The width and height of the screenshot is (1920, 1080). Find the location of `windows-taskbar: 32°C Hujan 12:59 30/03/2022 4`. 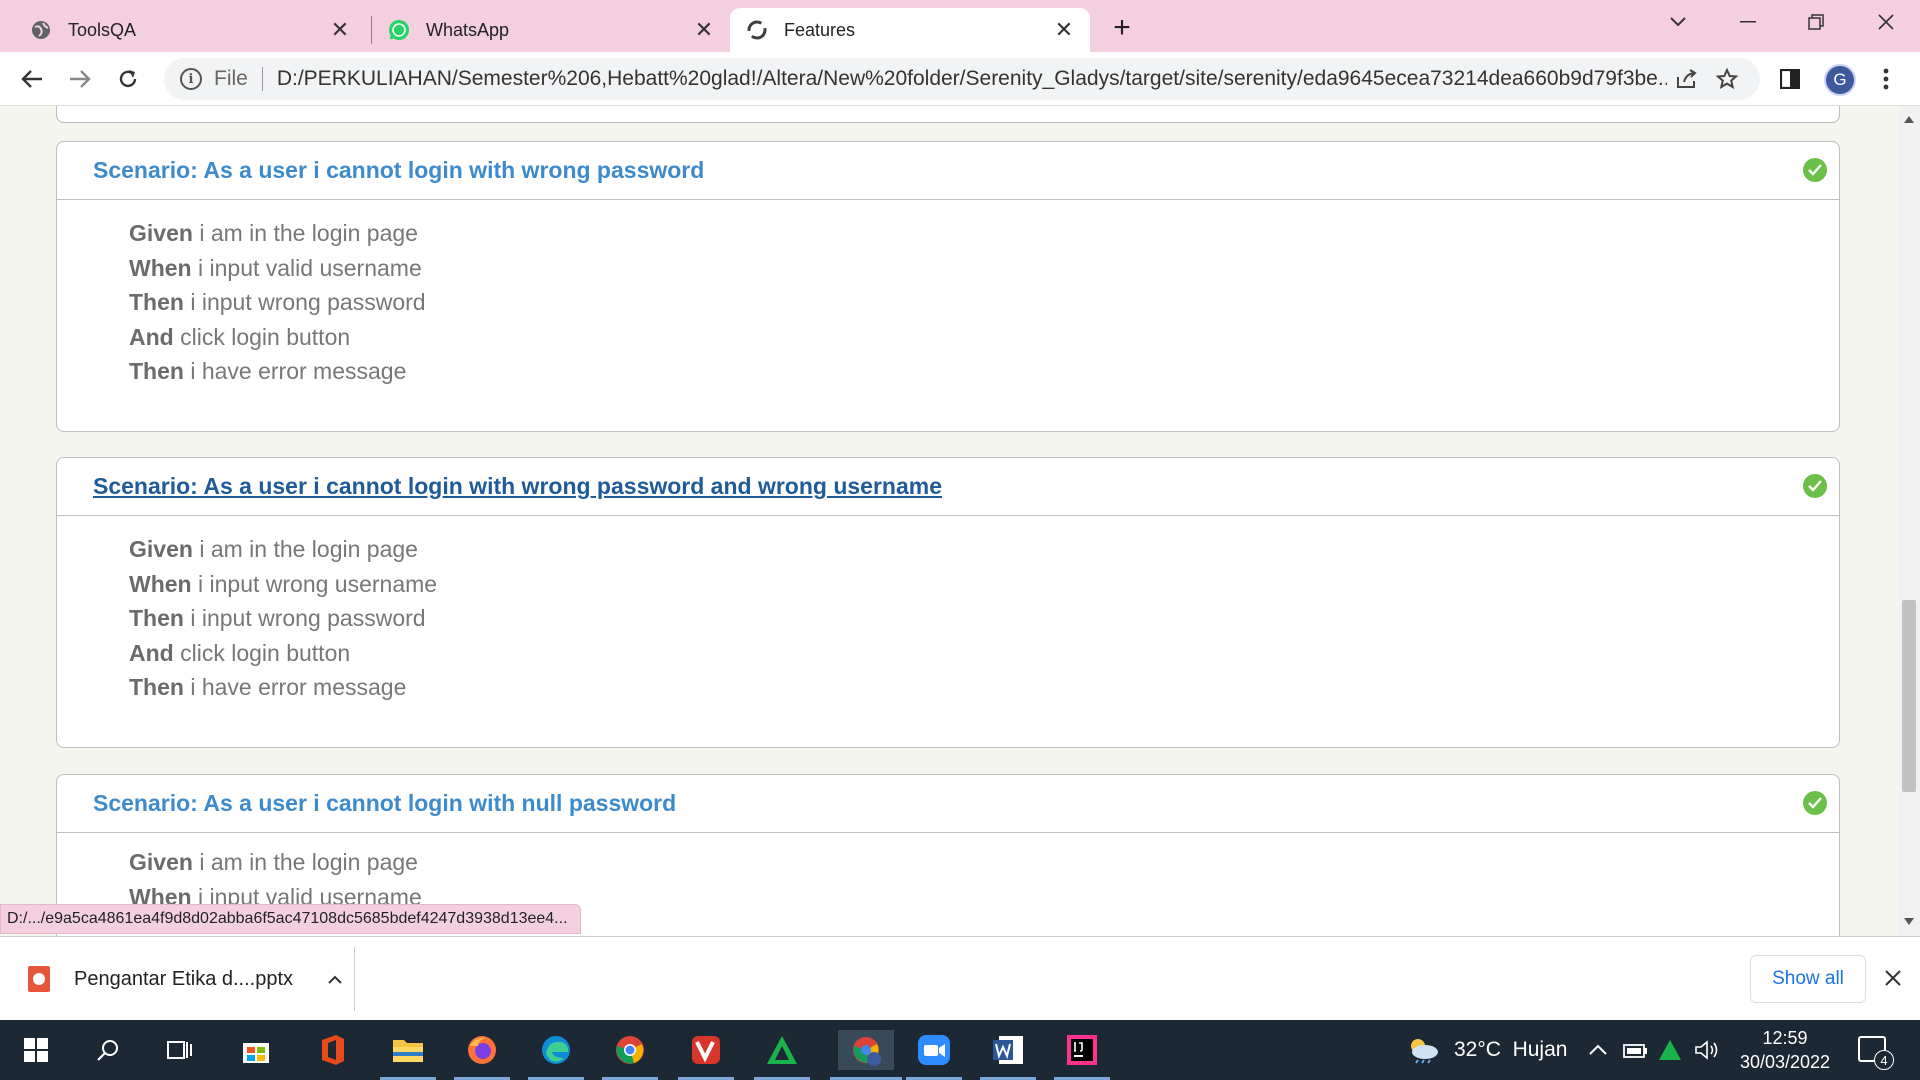

windows-taskbar: 32°C Hujan 12:59 30/03/2022 4 is located at coordinates (960, 1050).